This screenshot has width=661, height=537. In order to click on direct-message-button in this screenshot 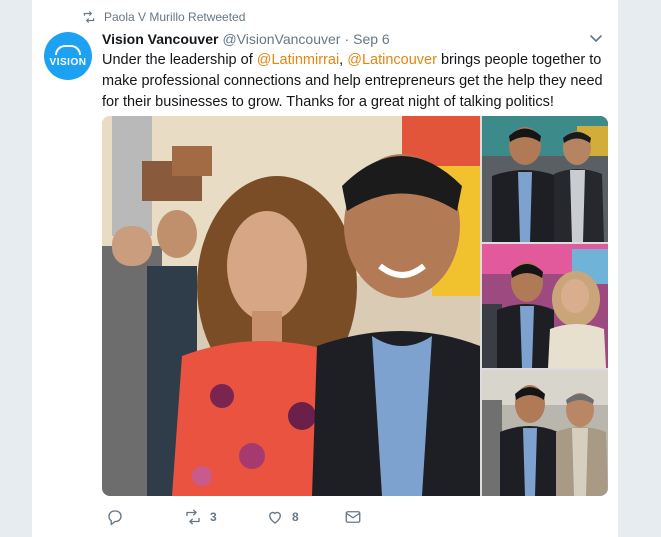, I will do `click(353, 517)`.